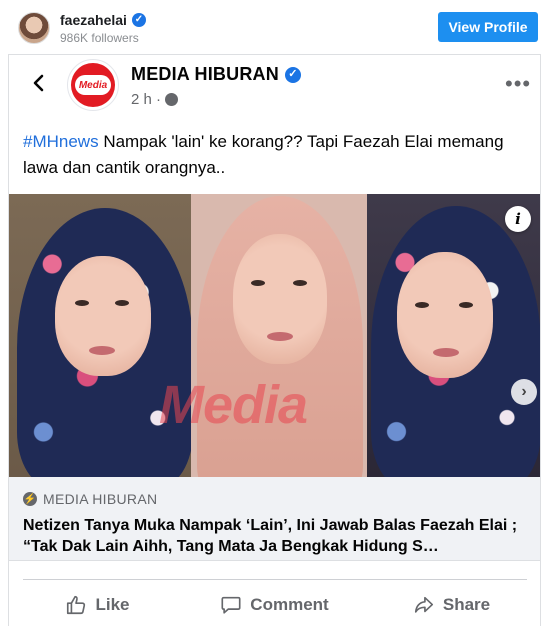 This screenshot has height=626, width=549. I want to click on share-arrow-icon, so click(423, 604).